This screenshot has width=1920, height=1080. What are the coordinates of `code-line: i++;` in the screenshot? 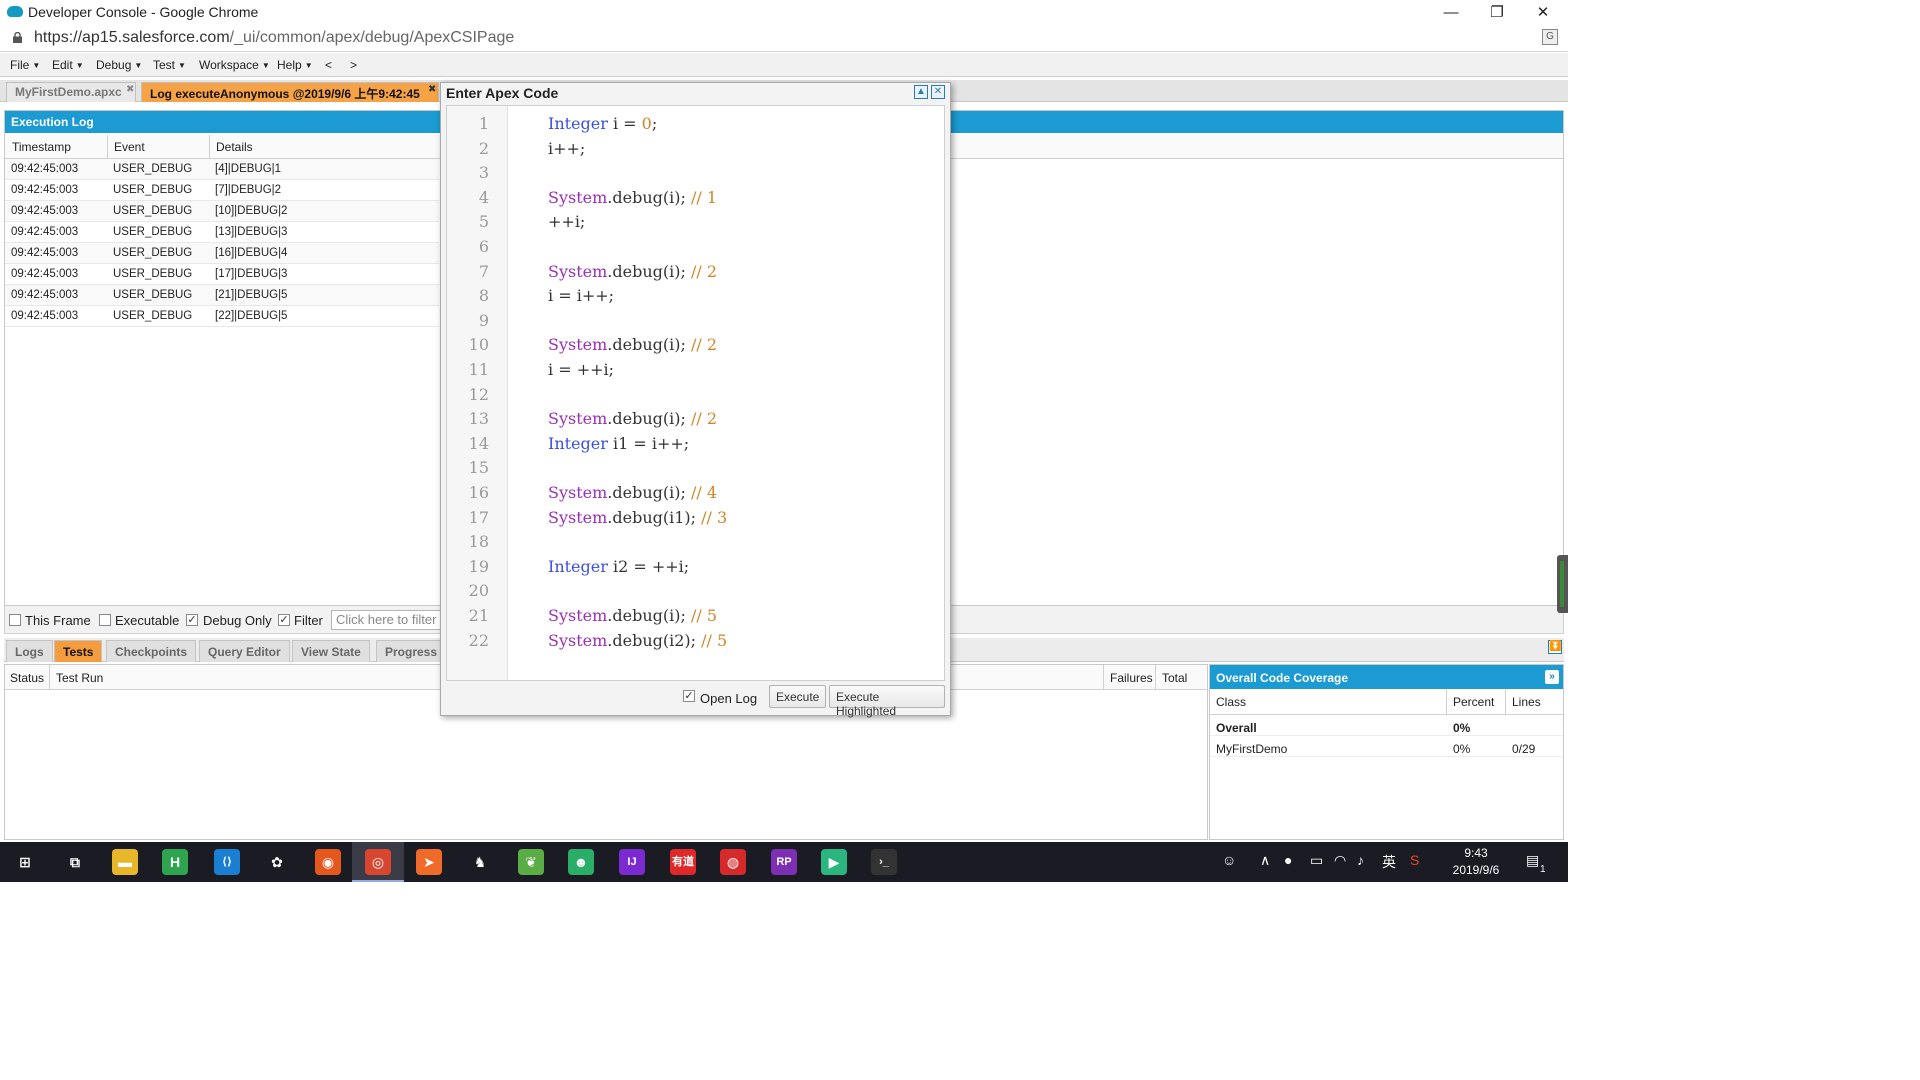 It's located at (566, 148).